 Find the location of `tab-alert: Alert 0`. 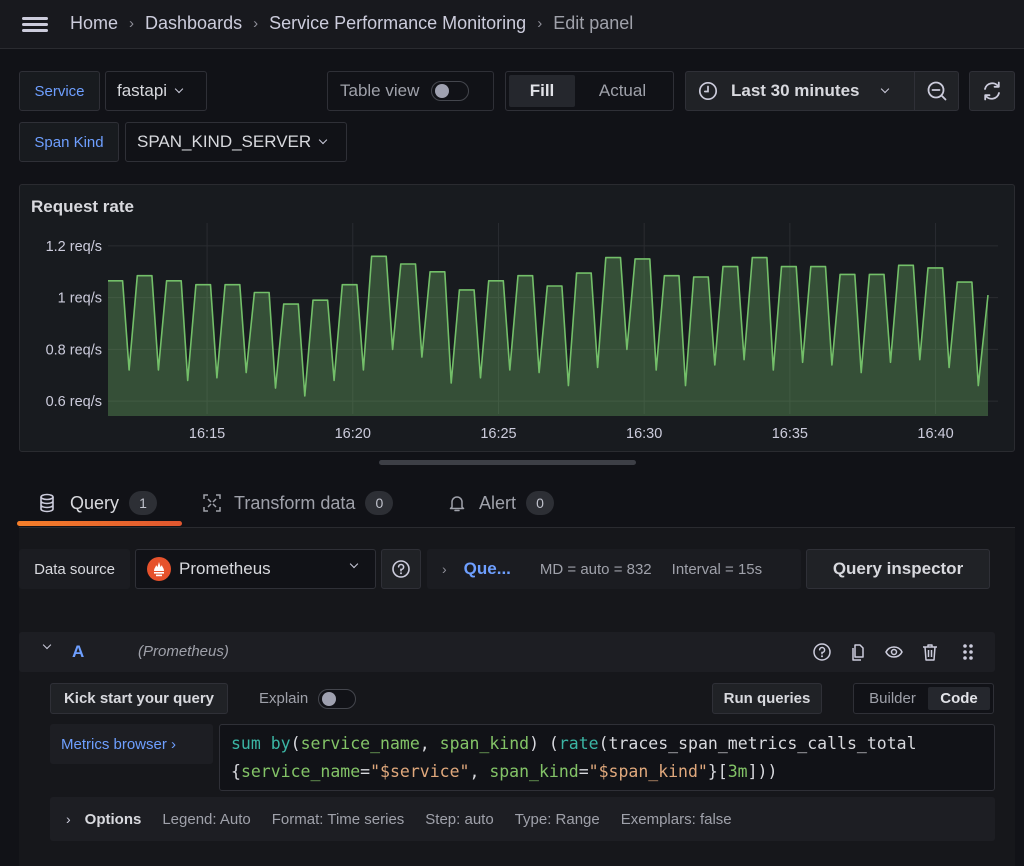

tab-alert: Alert 0 is located at coordinates (502, 503).